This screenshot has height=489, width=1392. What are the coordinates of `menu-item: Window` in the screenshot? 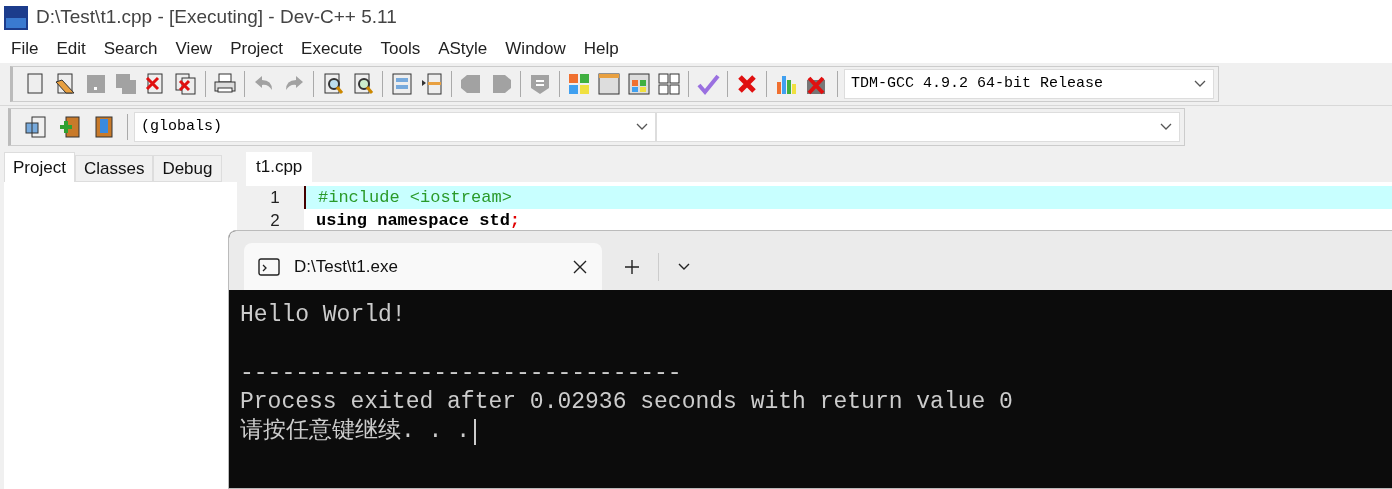 It's located at (535, 49).